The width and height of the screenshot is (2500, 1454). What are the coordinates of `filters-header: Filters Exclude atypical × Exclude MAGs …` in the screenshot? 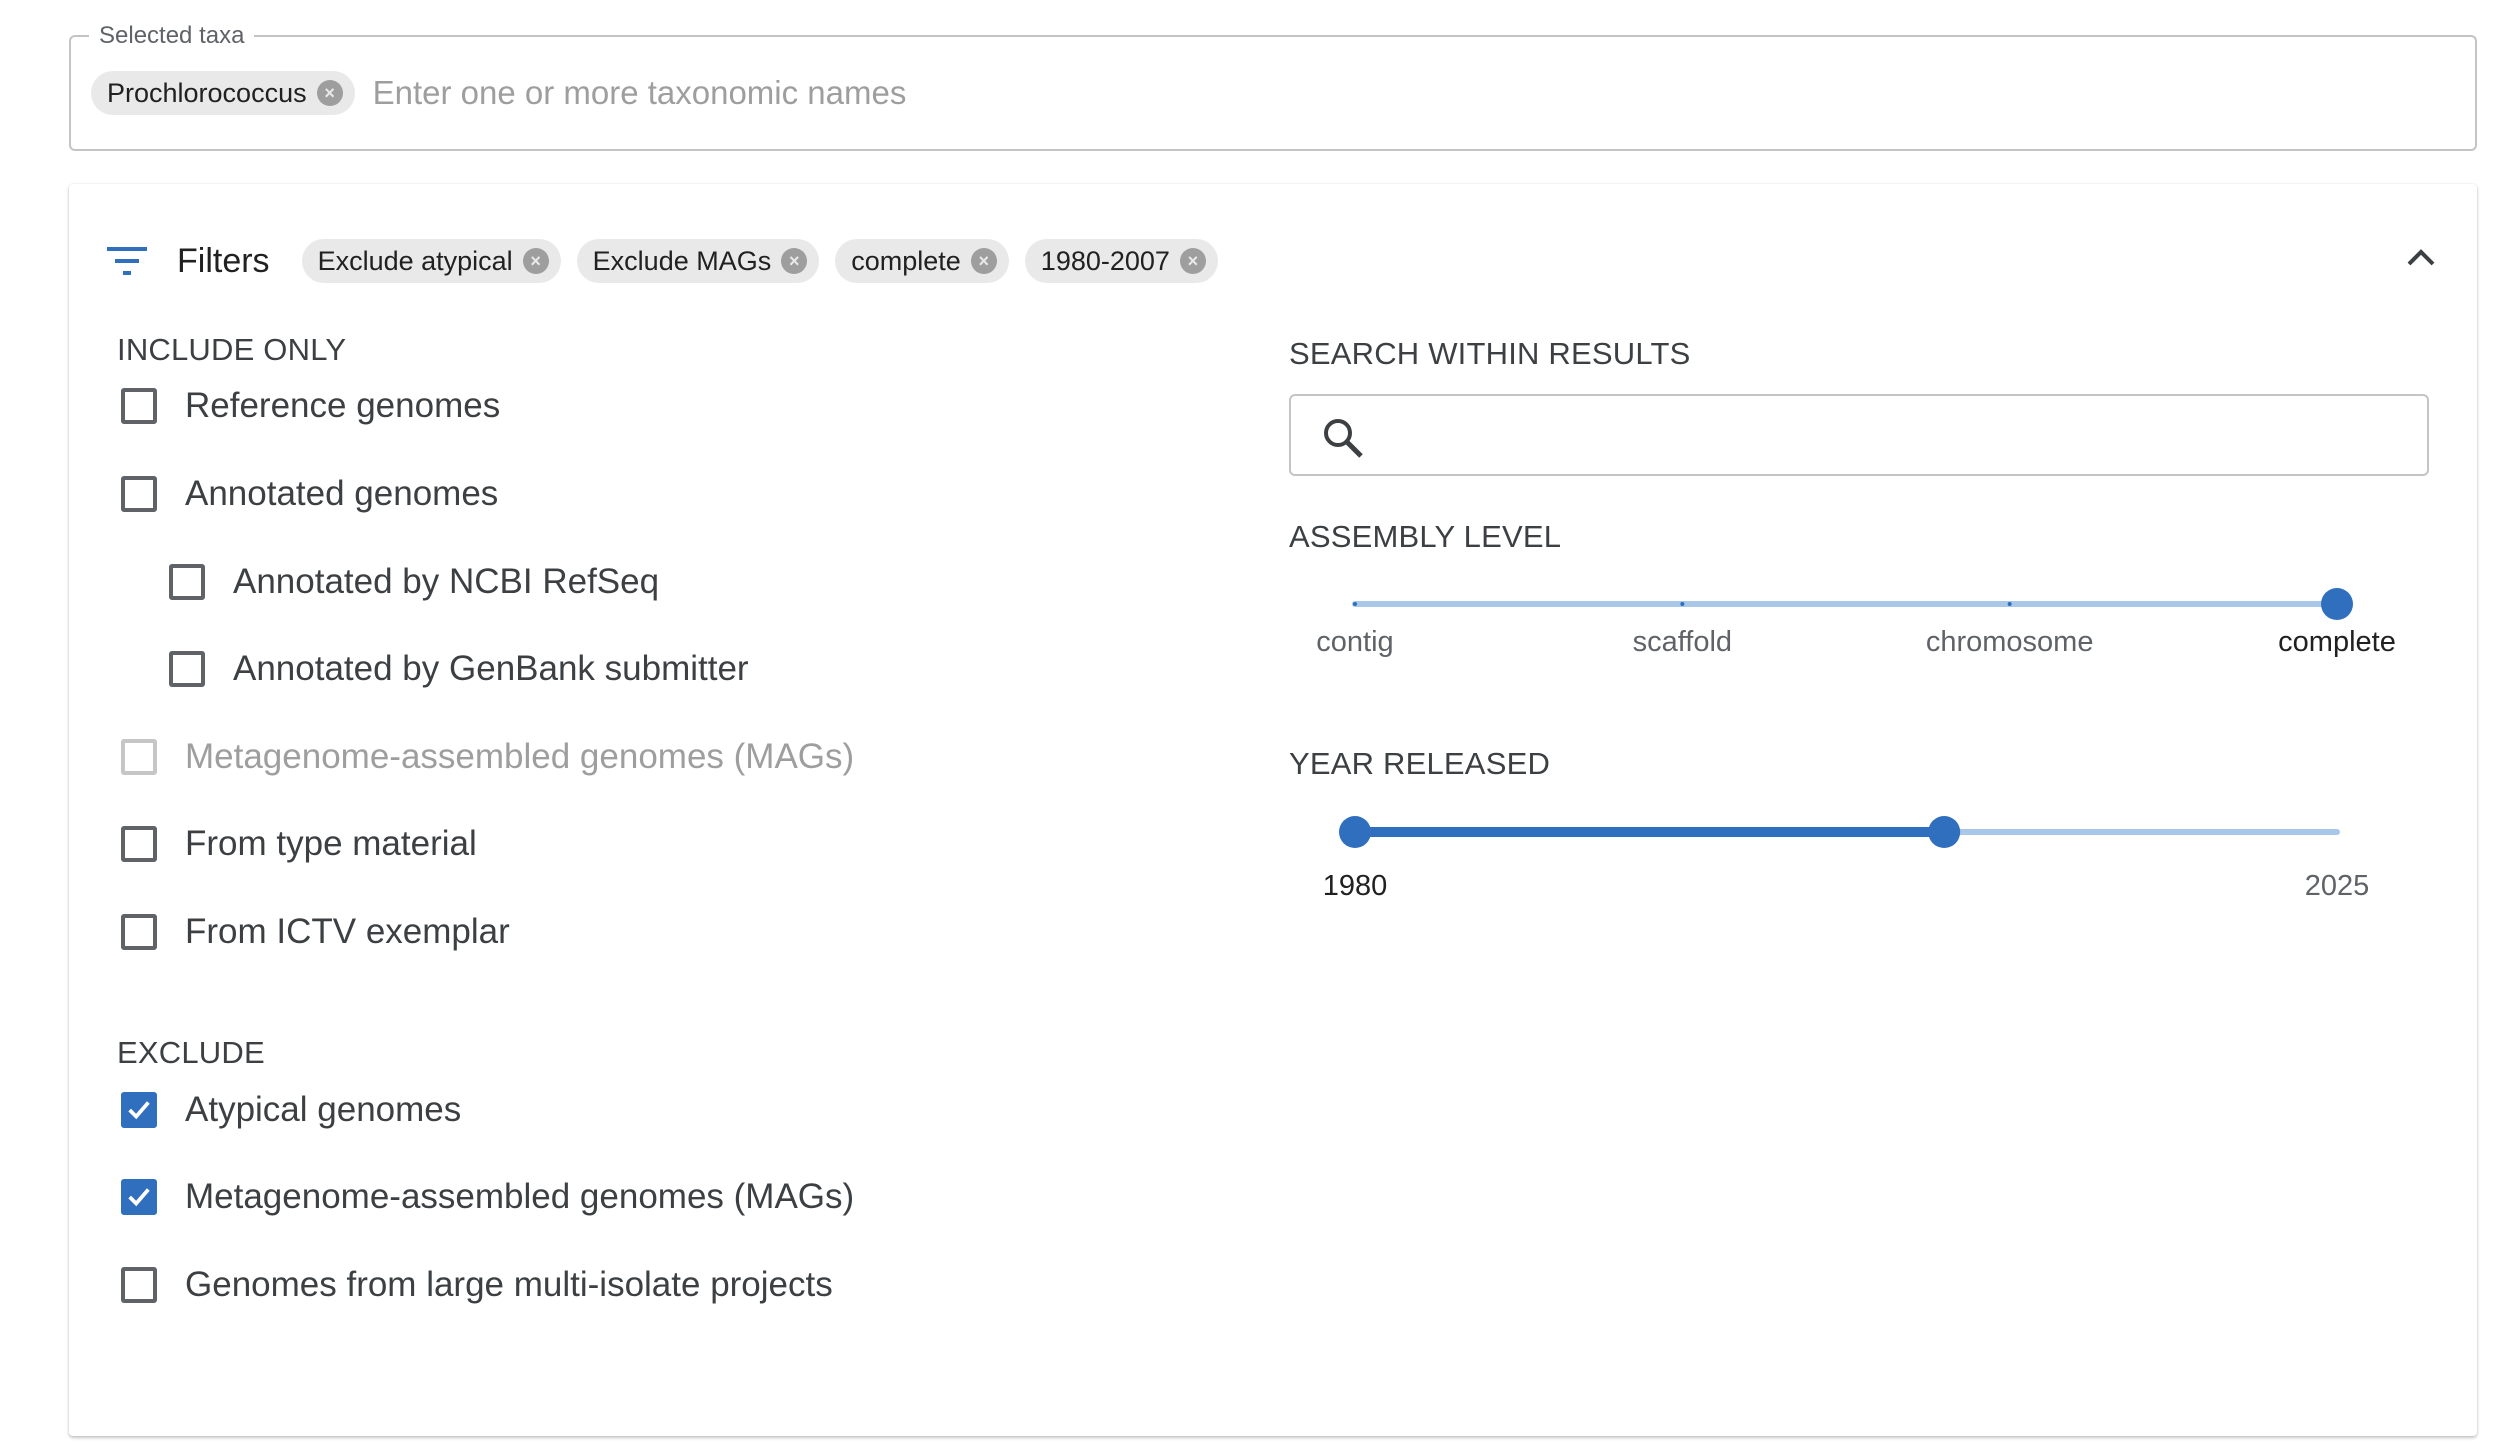 It's located at (661, 261).